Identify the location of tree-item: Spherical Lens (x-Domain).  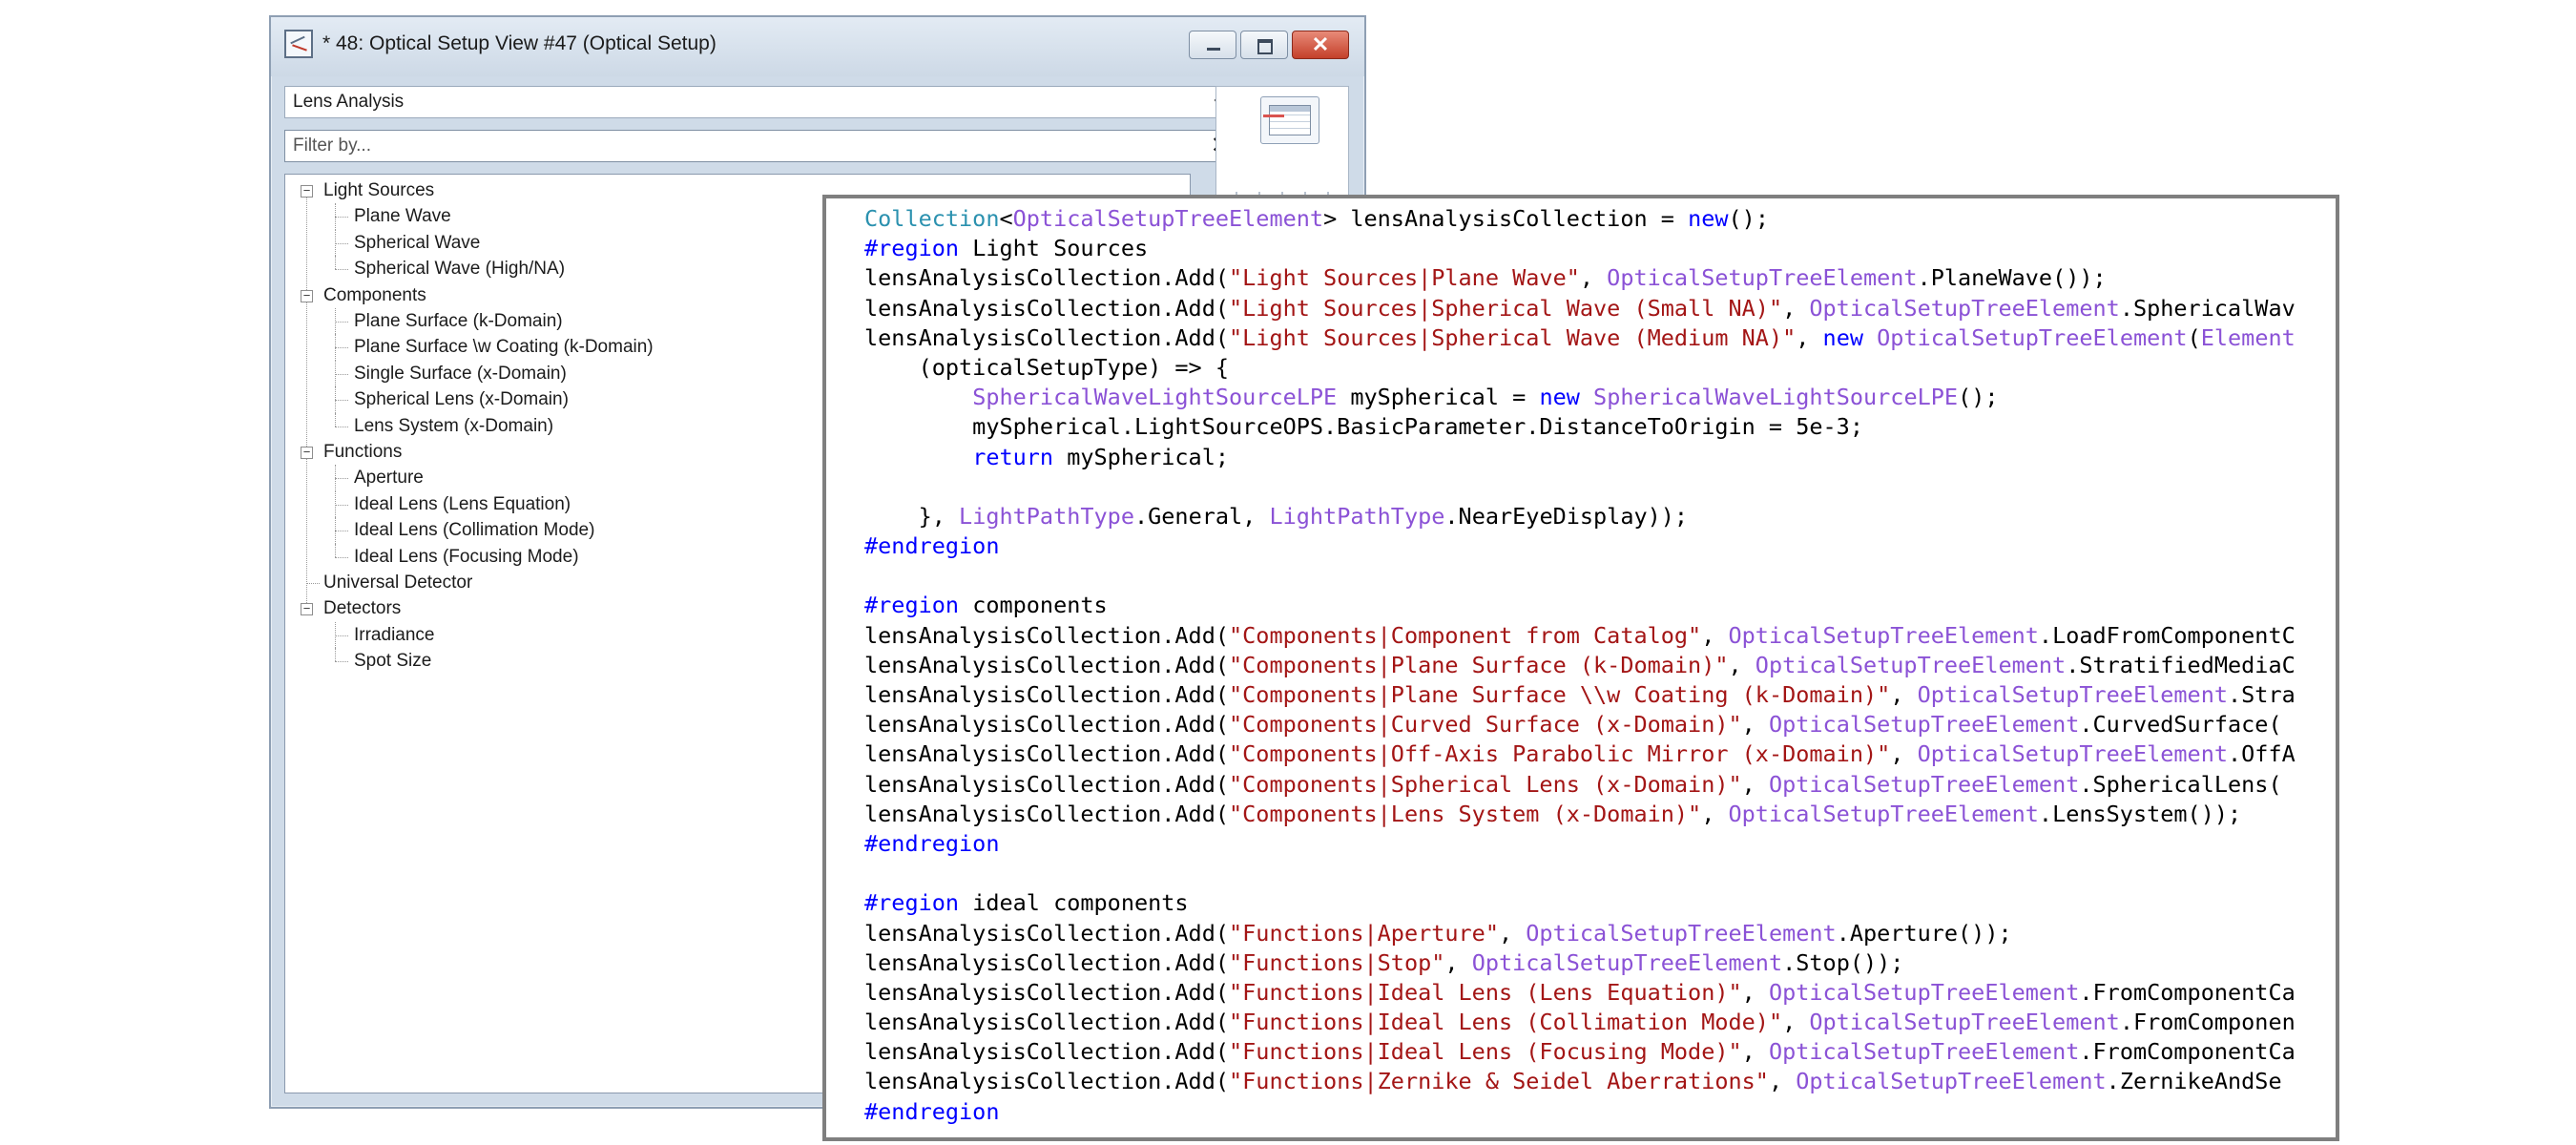
(461, 400).